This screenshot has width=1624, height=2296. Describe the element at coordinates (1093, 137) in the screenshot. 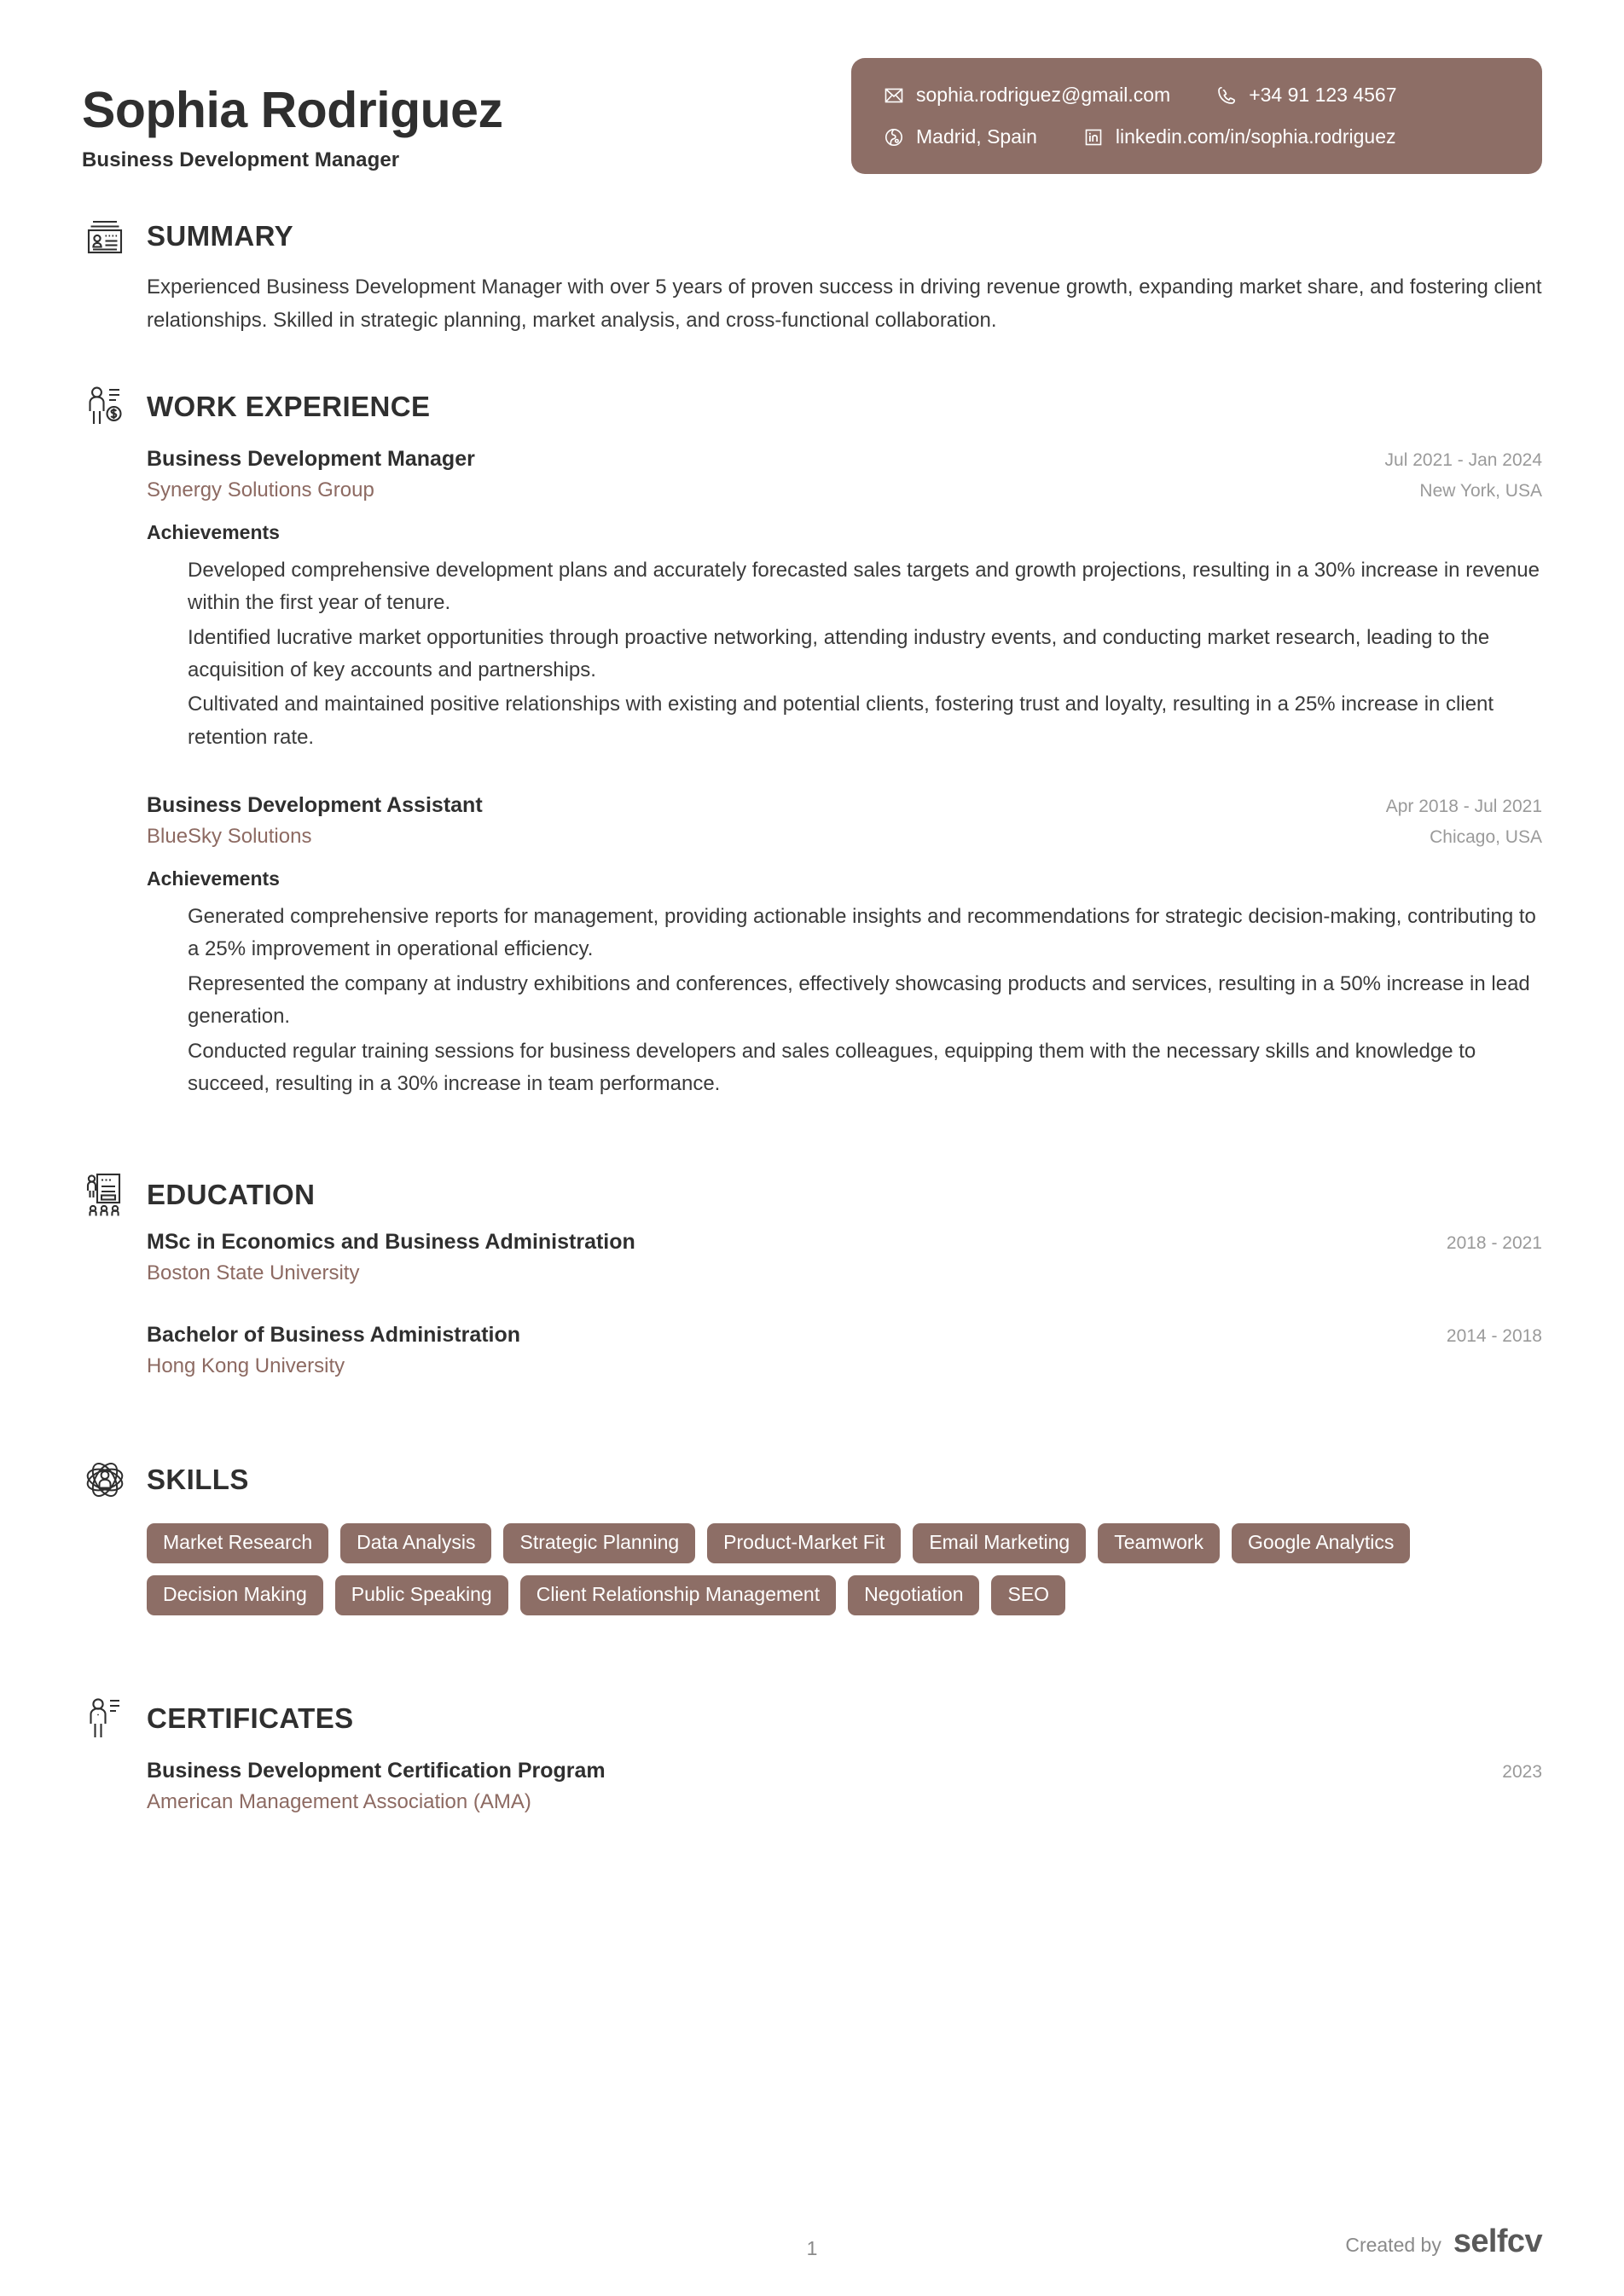

I see `linkedin-icon` at that location.